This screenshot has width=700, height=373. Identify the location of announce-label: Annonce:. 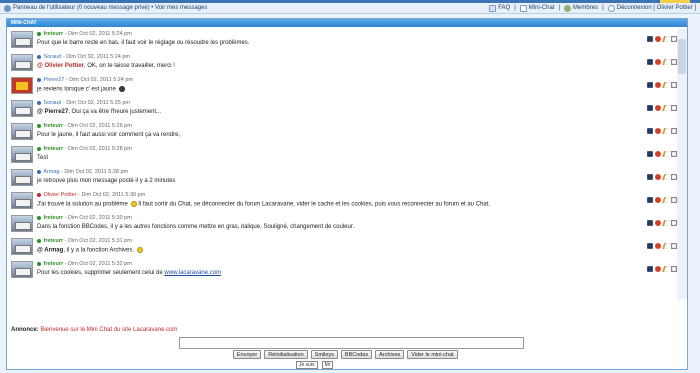
(25, 330).